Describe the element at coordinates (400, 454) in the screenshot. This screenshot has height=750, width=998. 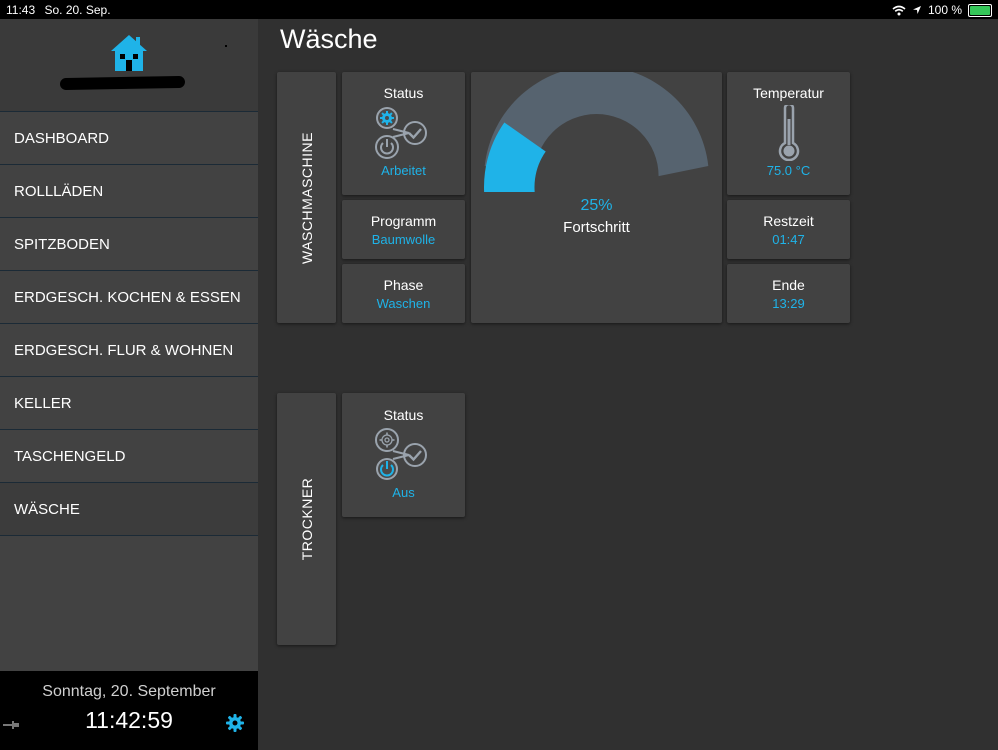
I see `dryer-status-icon` at that location.